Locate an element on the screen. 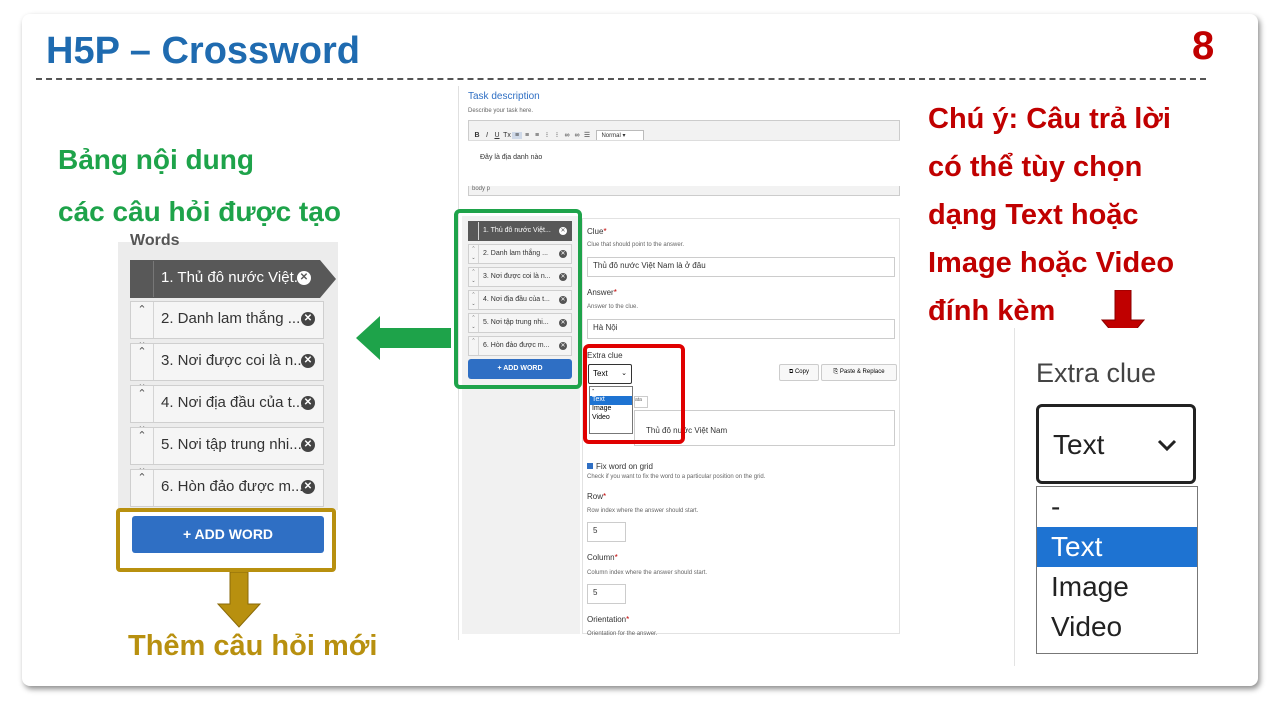 This screenshot has width=1280, height=720. rte-toolbar: B I U Tx ≡ ≡ ≡ ⁝ ⁝ ∞ ∞ ☰ Normal ▾ is located at coordinates (558, 132).